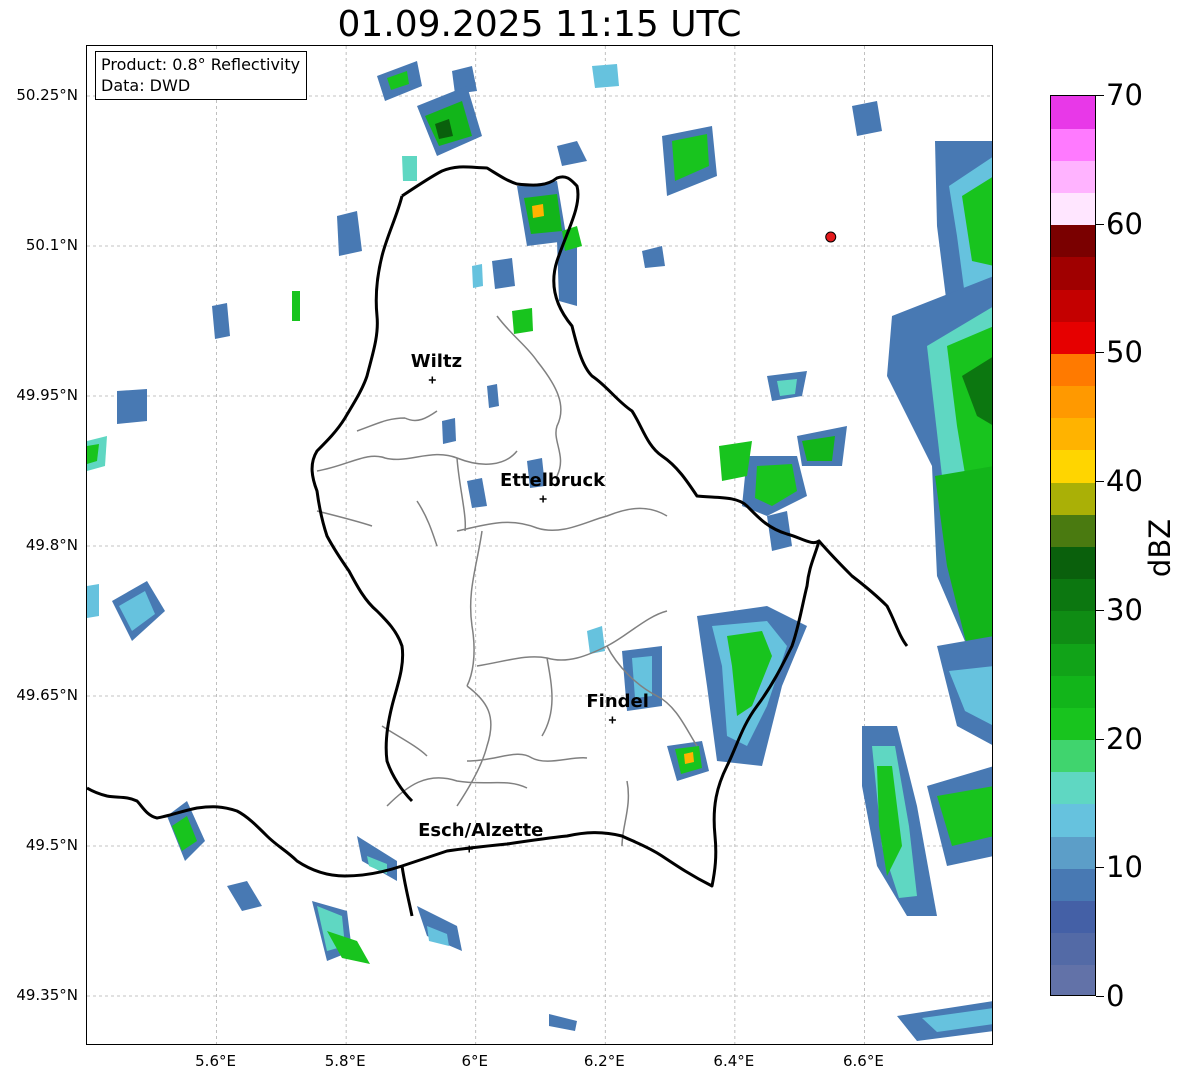 The height and width of the screenshot is (1081, 1184). What do you see at coordinates (474, 1061) in the screenshot?
I see `lon-tick-label: 6°E` at bounding box center [474, 1061].